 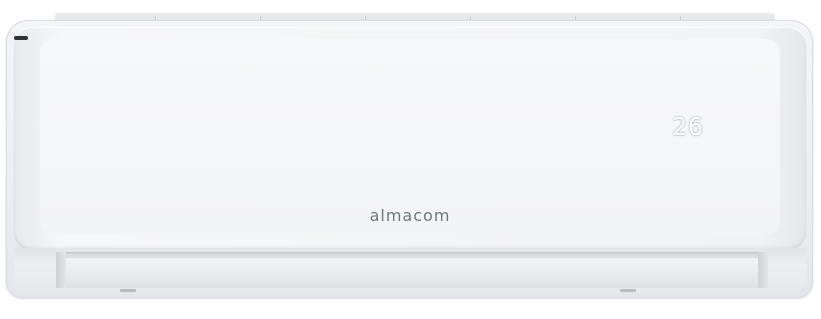 I want to click on brand-logo: almacom, so click(x=410, y=215).